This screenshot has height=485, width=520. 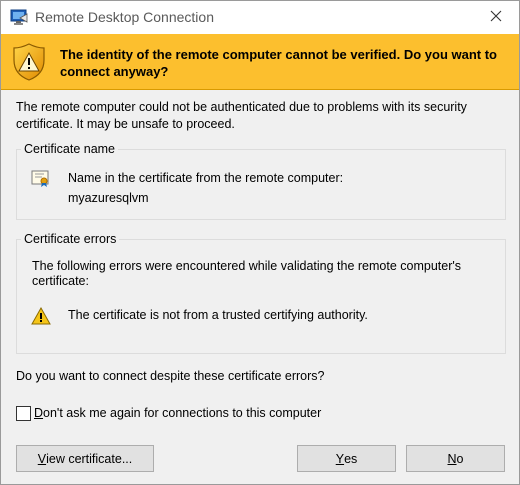 I want to click on certificate-name-legend: Certificate name, so click(x=70, y=149).